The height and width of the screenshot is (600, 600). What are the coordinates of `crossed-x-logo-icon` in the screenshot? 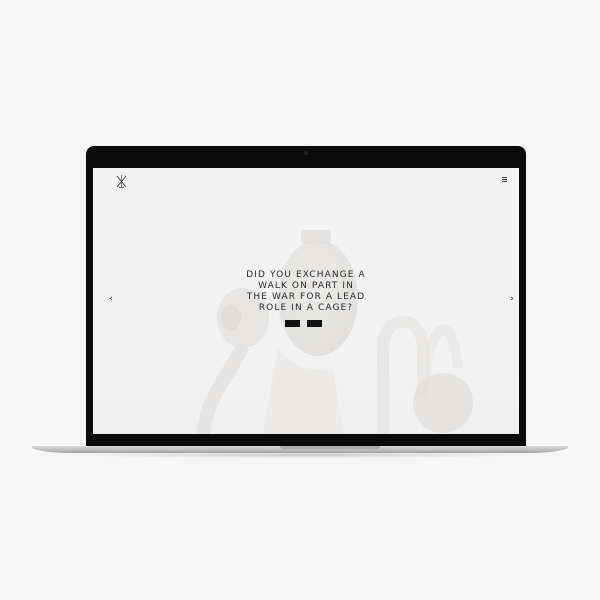 It's located at (121, 181).